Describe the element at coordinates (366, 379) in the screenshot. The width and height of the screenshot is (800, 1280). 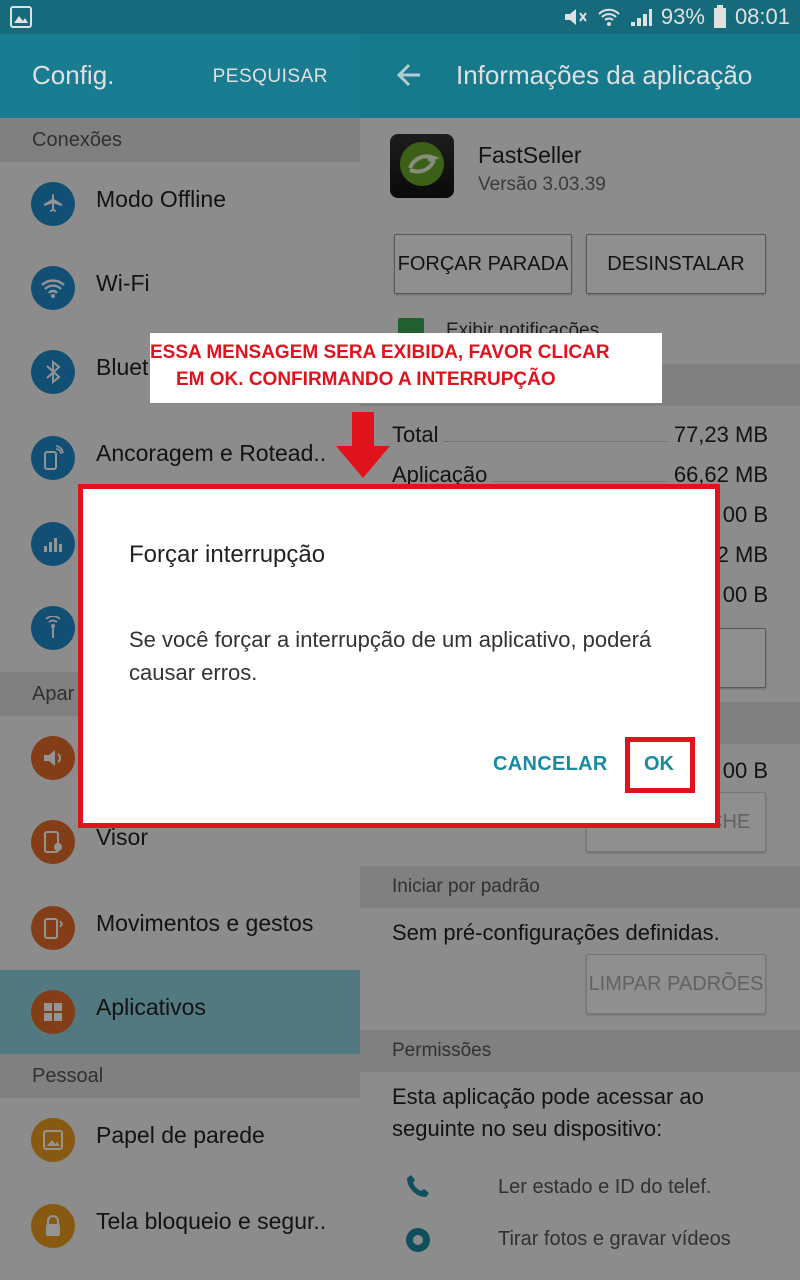
I see `instruction-line-2: EM OK. CONFIRMANDO A INTERRUPÇÃO` at that location.